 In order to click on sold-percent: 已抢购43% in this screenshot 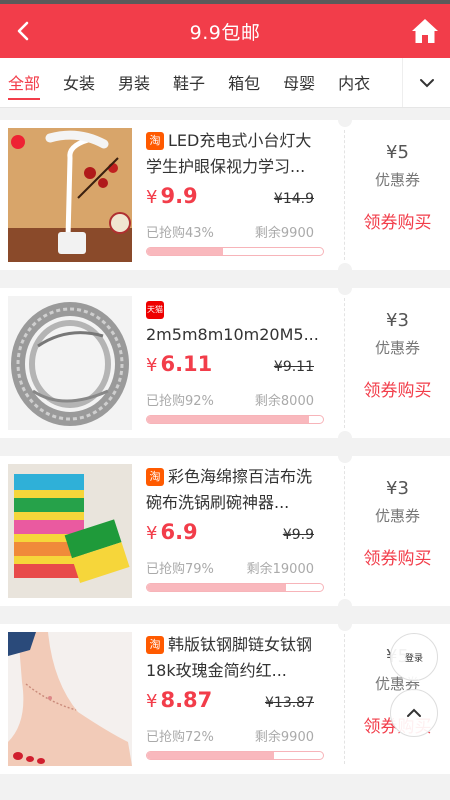, I will do `click(180, 233)`.